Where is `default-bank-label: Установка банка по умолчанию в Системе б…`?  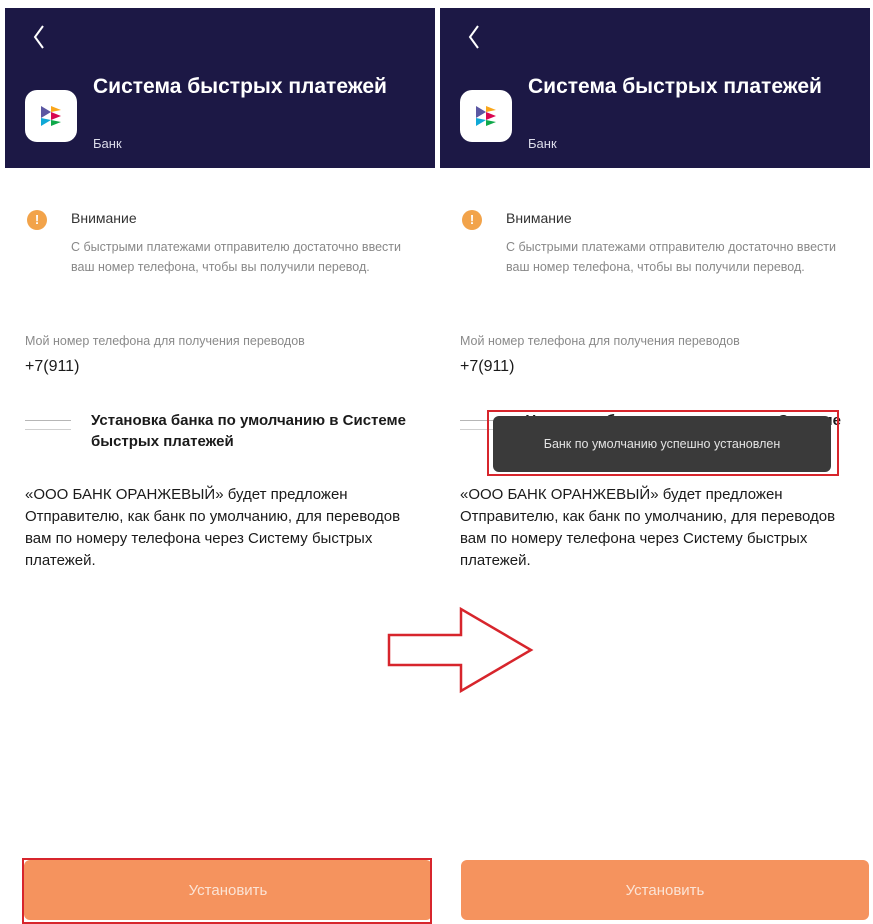 default-bank-label: Установка банка по умолчанию в Системе б… is located at coordinates (248, 431).